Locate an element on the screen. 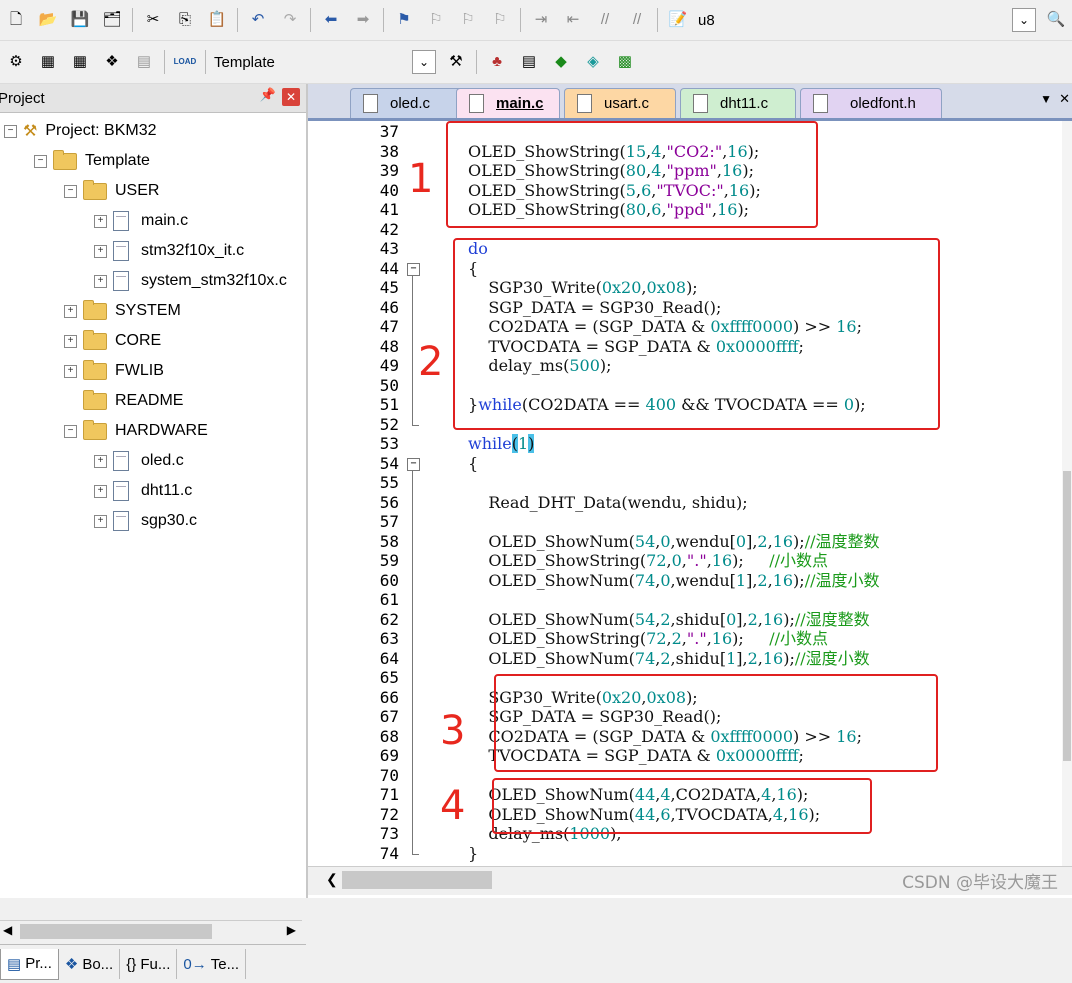 Image resolution: width=1072 pixels, height=983 pixels. select-pack-icon: ◈ is located at coordinates (593, 62).